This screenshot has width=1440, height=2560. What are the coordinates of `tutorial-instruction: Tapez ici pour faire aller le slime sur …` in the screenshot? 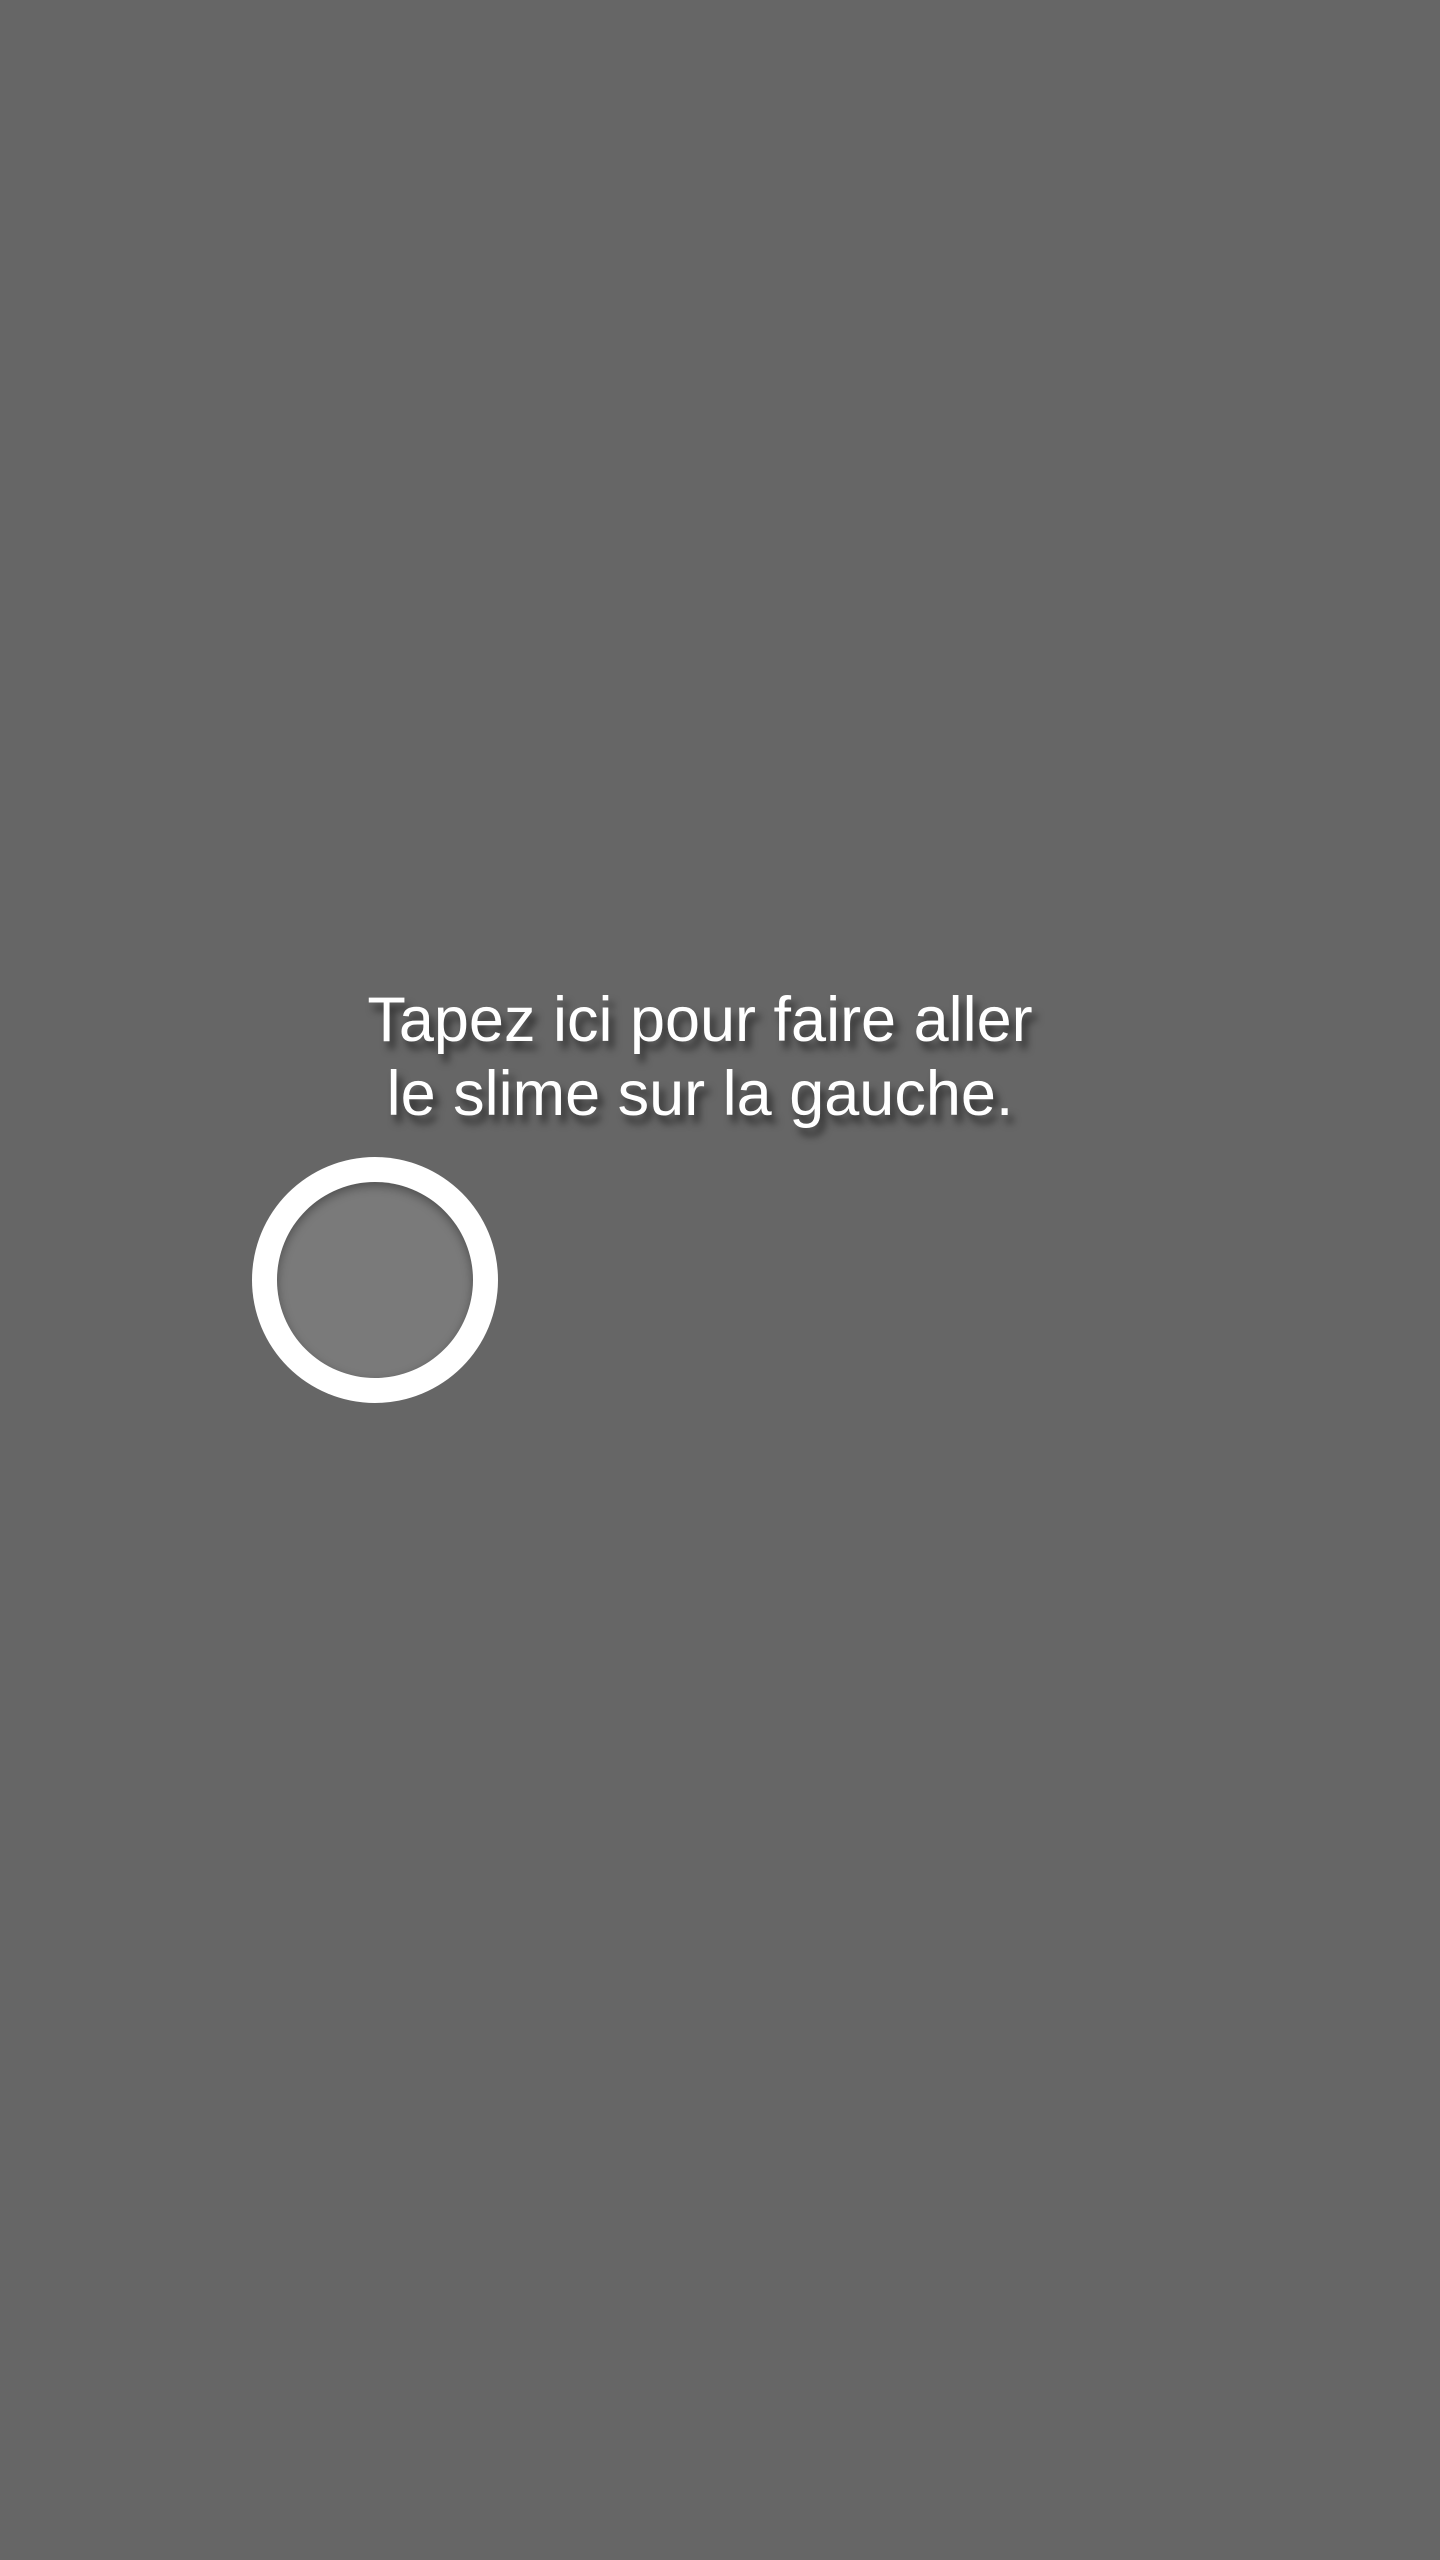 It's located at (700, 1057).